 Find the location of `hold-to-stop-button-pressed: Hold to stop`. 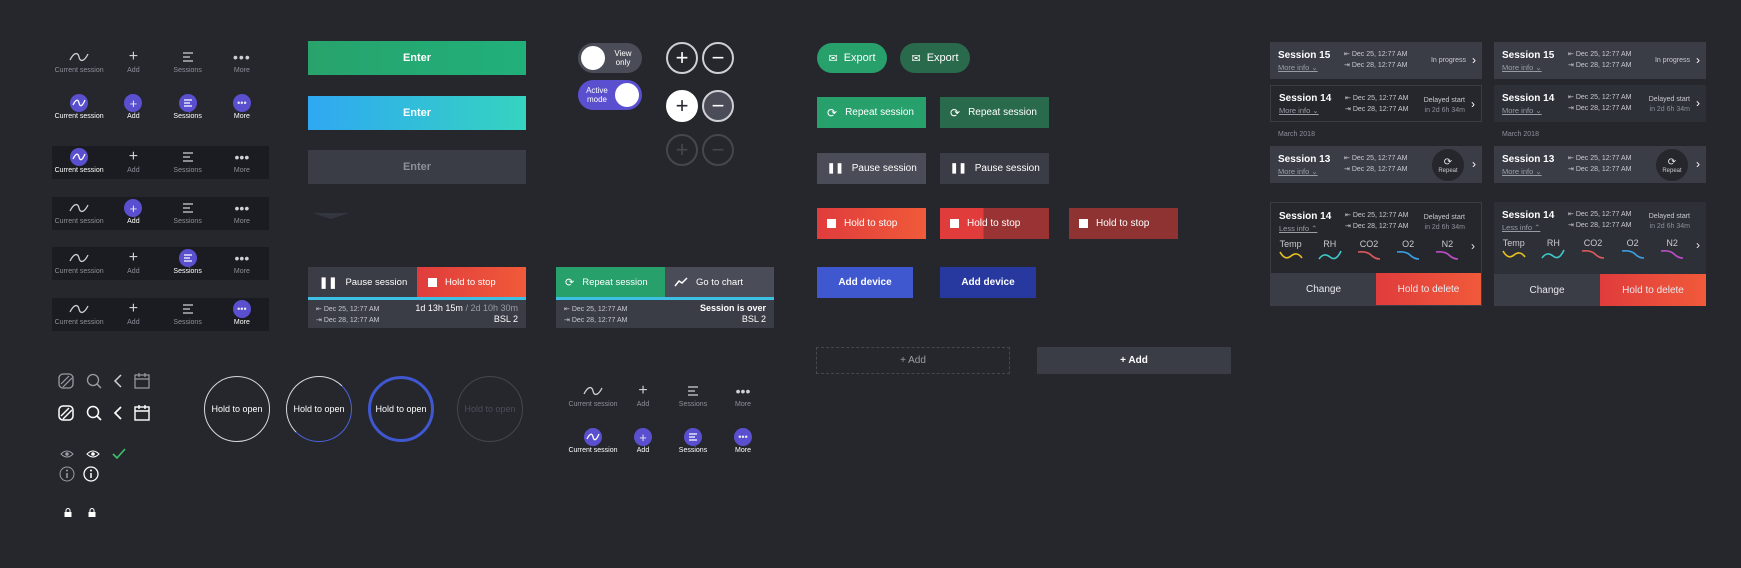

hold-to-stop-button-pressed: Hold to stop is located at coordinates (1123, 223).